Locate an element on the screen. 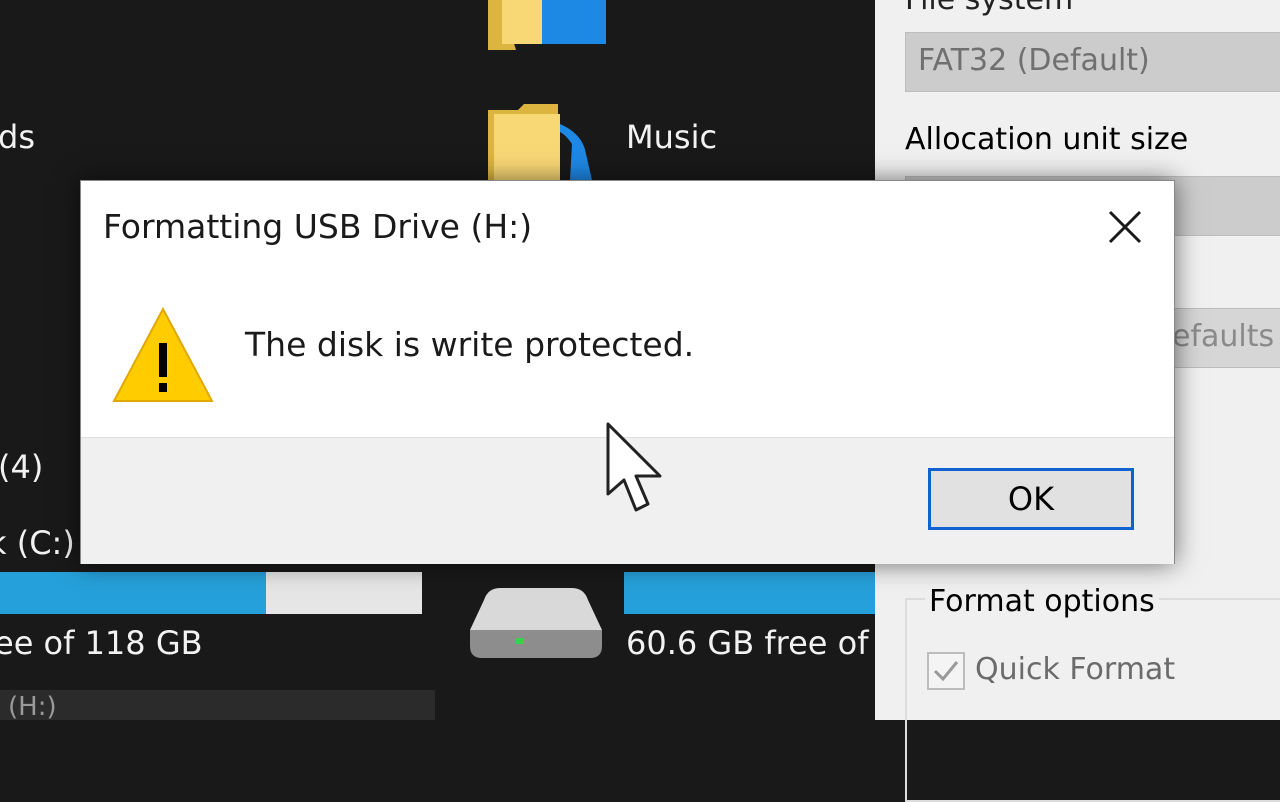 The width and height of the screenshot is (1280, 802). folder-icon is located at coordinates (547, 25).